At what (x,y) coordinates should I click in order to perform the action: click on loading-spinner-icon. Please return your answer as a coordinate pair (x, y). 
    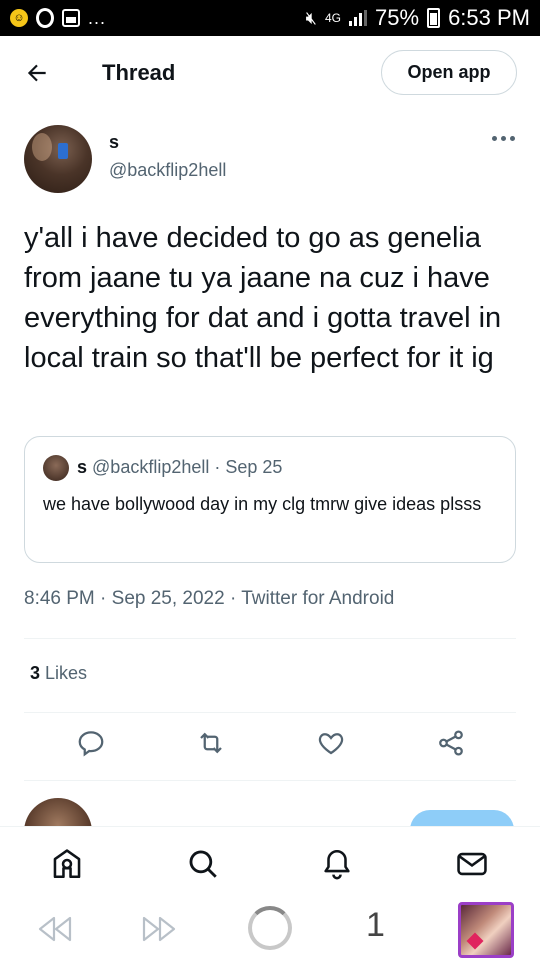
    Looking at the image, I should click on (270, 928).